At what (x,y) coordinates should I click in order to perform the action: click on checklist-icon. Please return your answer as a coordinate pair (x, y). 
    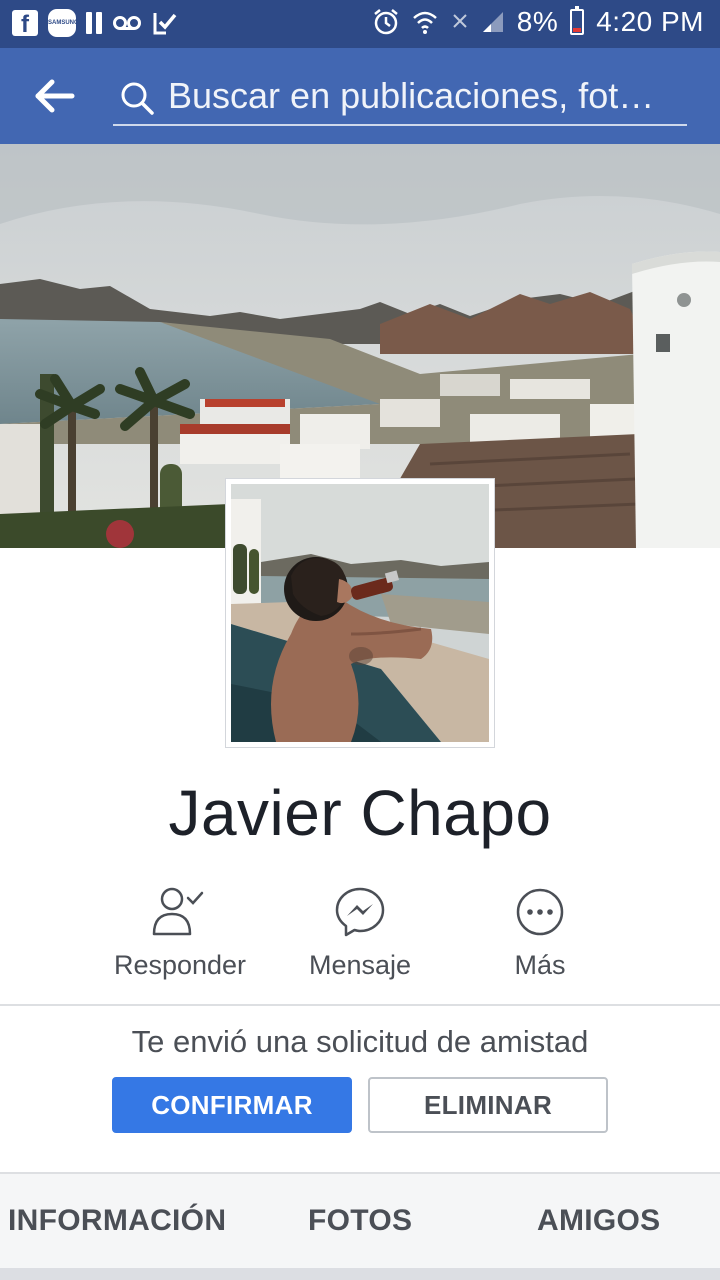
    Looking at the image, I should click on (165, 24).